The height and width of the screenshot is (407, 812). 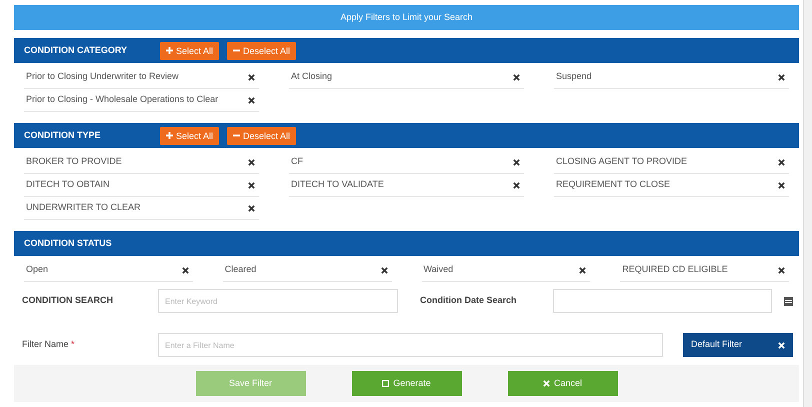 I want to click on field-label: Filter Name *, so click(x=49, y=345).